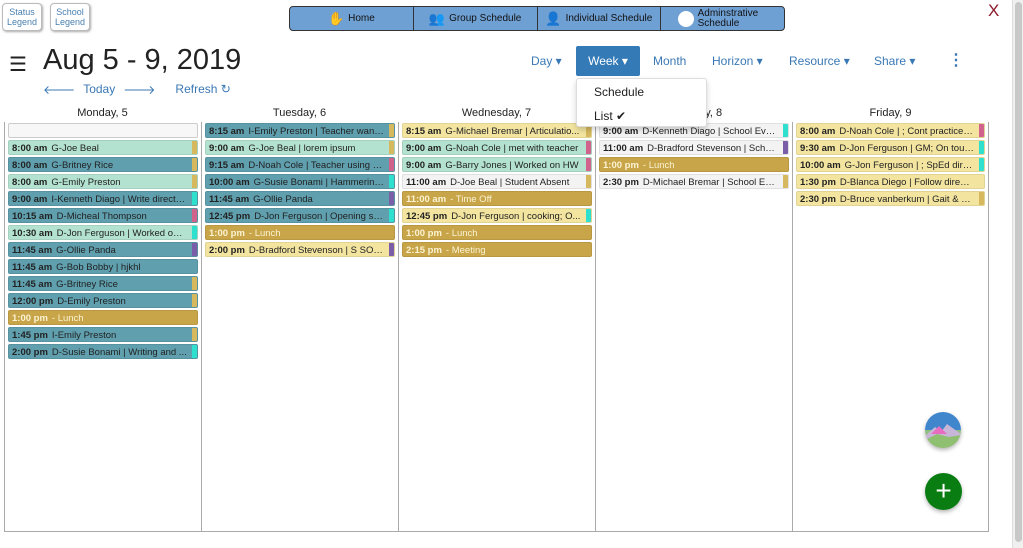  Describe the element at coordinates (300, 147) in the screenshot. I see `event-item: 9:00 am G-Joe Beal | lorem ipsum` at that location.